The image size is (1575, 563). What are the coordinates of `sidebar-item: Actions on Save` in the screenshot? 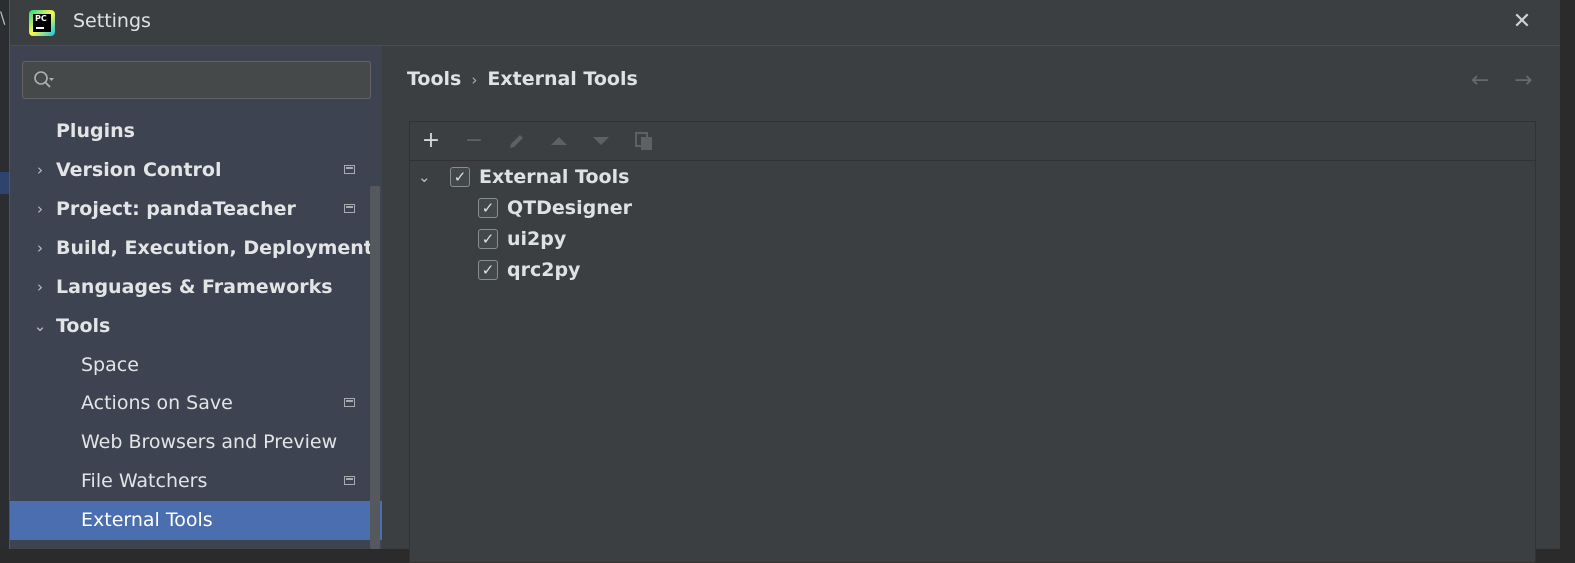 It's located at (196, 403).